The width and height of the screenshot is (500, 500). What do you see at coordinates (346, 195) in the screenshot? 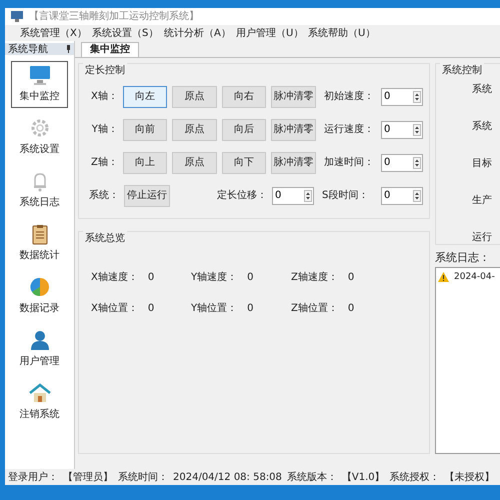
I see `field-label: S段时间：` at bounding box center [346, 195].